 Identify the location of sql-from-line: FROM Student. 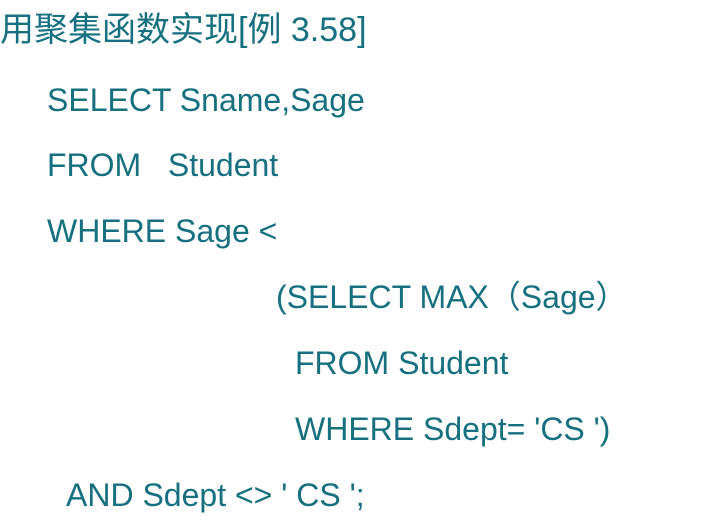
(163, 165).